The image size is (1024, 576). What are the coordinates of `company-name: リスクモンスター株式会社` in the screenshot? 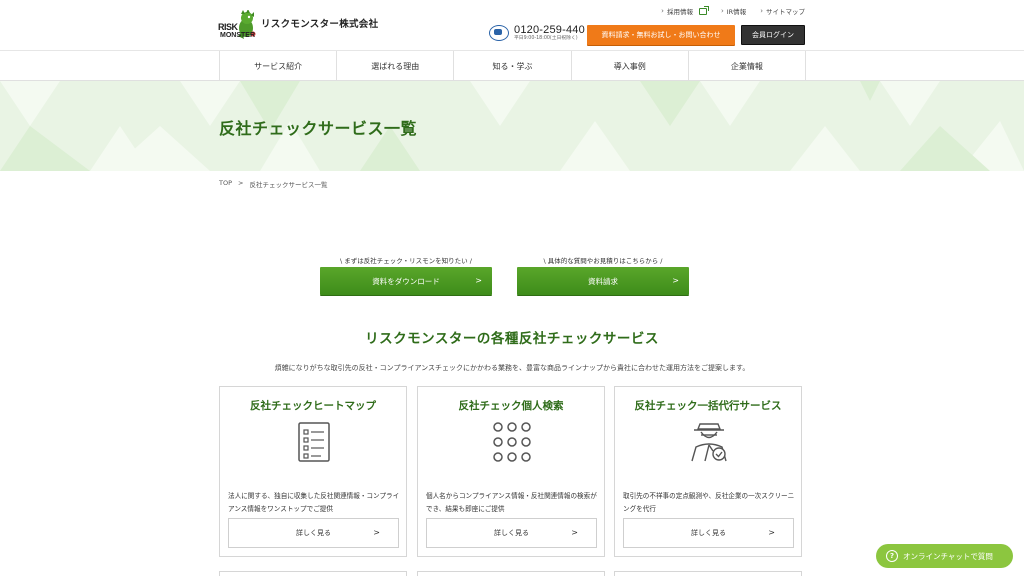 It's located at (320, 24).